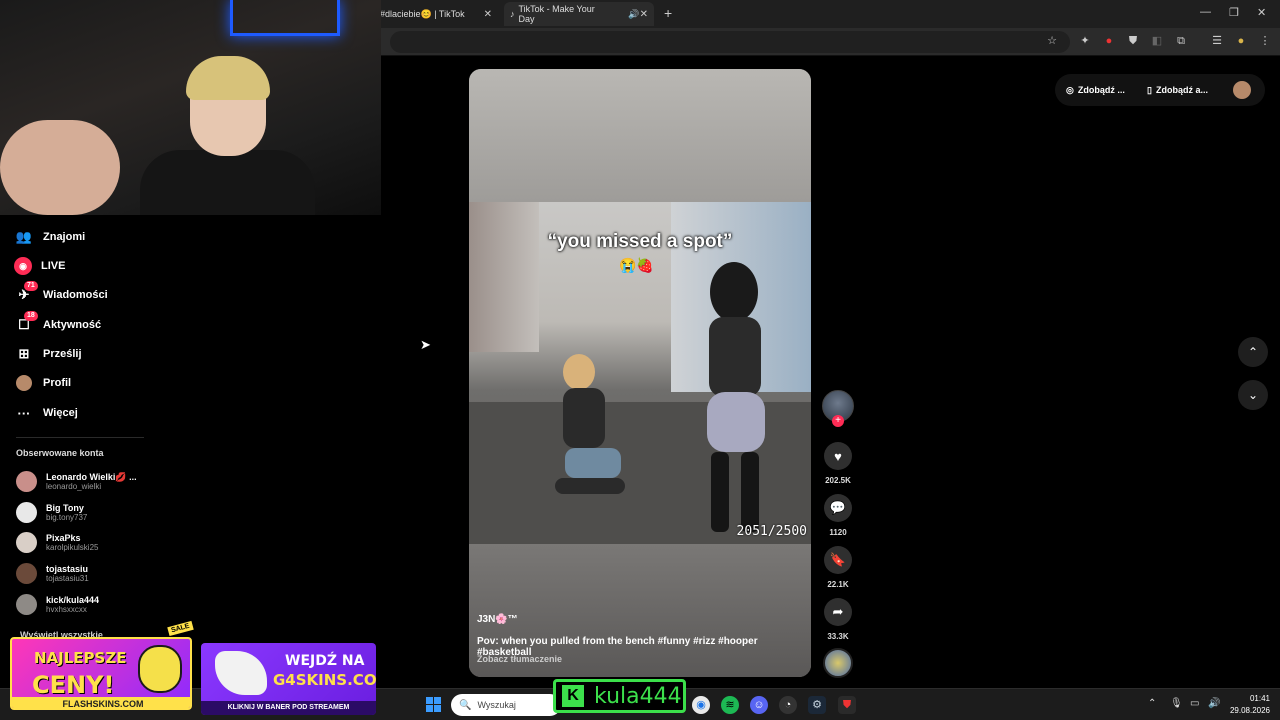 The height and width of the screenshot is (720, 1280). Describe the element at coordinates (1241, 41) in the screenshot. I see `profile-avatar-icon: ●` at that location.